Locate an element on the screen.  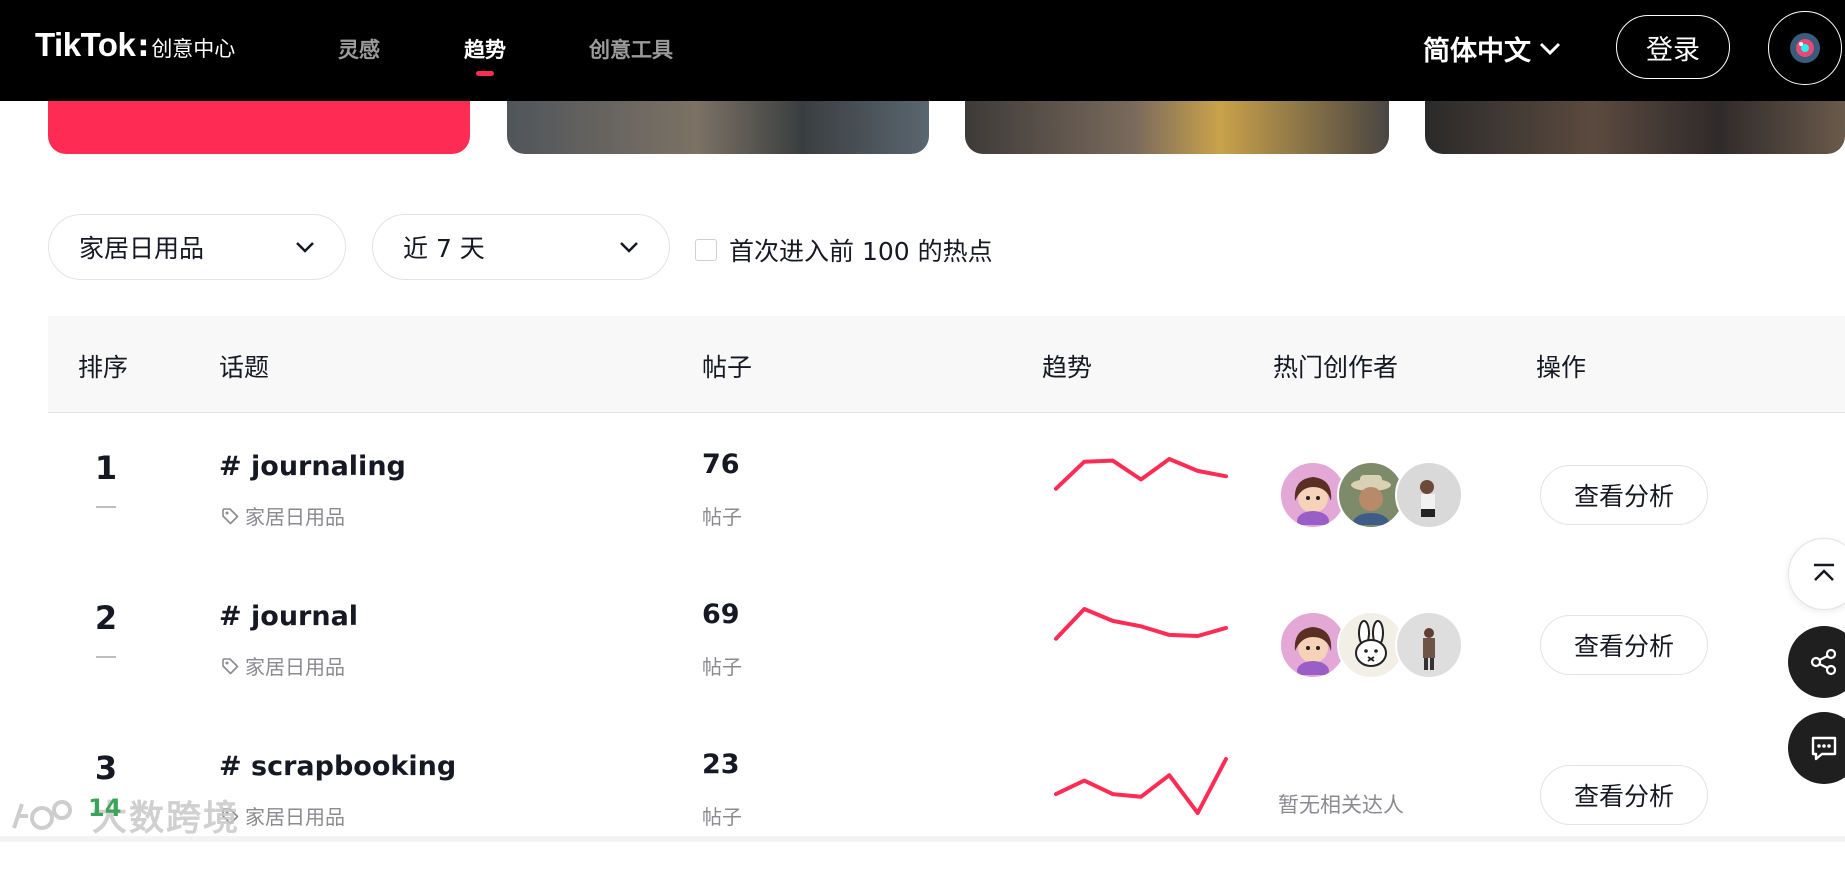
avatar-icon is located at coordinates (1805, 48).